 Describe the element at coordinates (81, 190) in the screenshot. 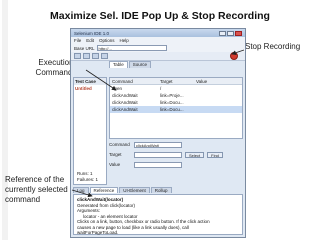

I see `tab-log: Log` at that location.